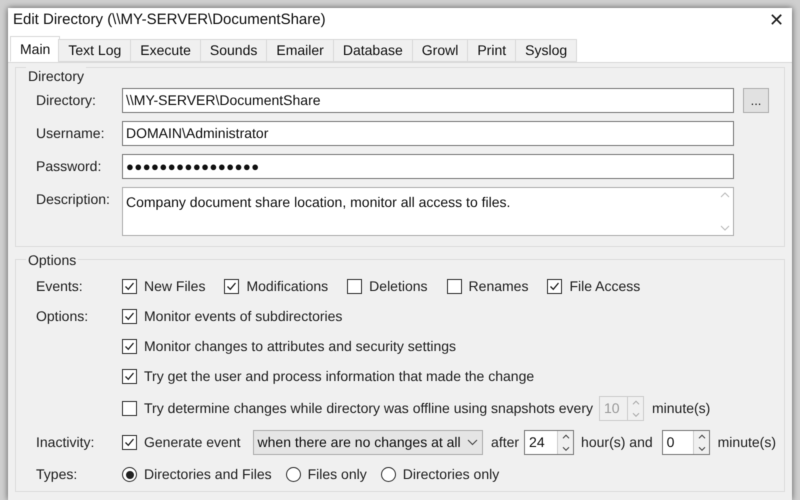 Image resolution: width=800 pixels, height=500 pixels. Describe the element at coordinates (73, 199) in the screenshot. I see `field-label: Description:` at that location.